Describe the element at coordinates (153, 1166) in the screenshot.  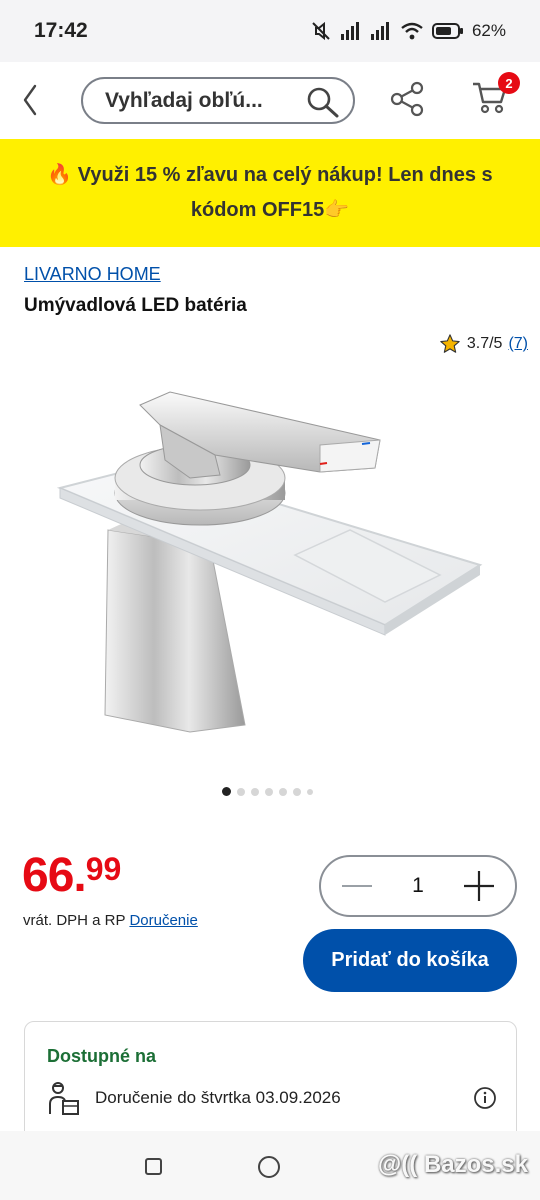
I see `recent-apps-button` at that location.